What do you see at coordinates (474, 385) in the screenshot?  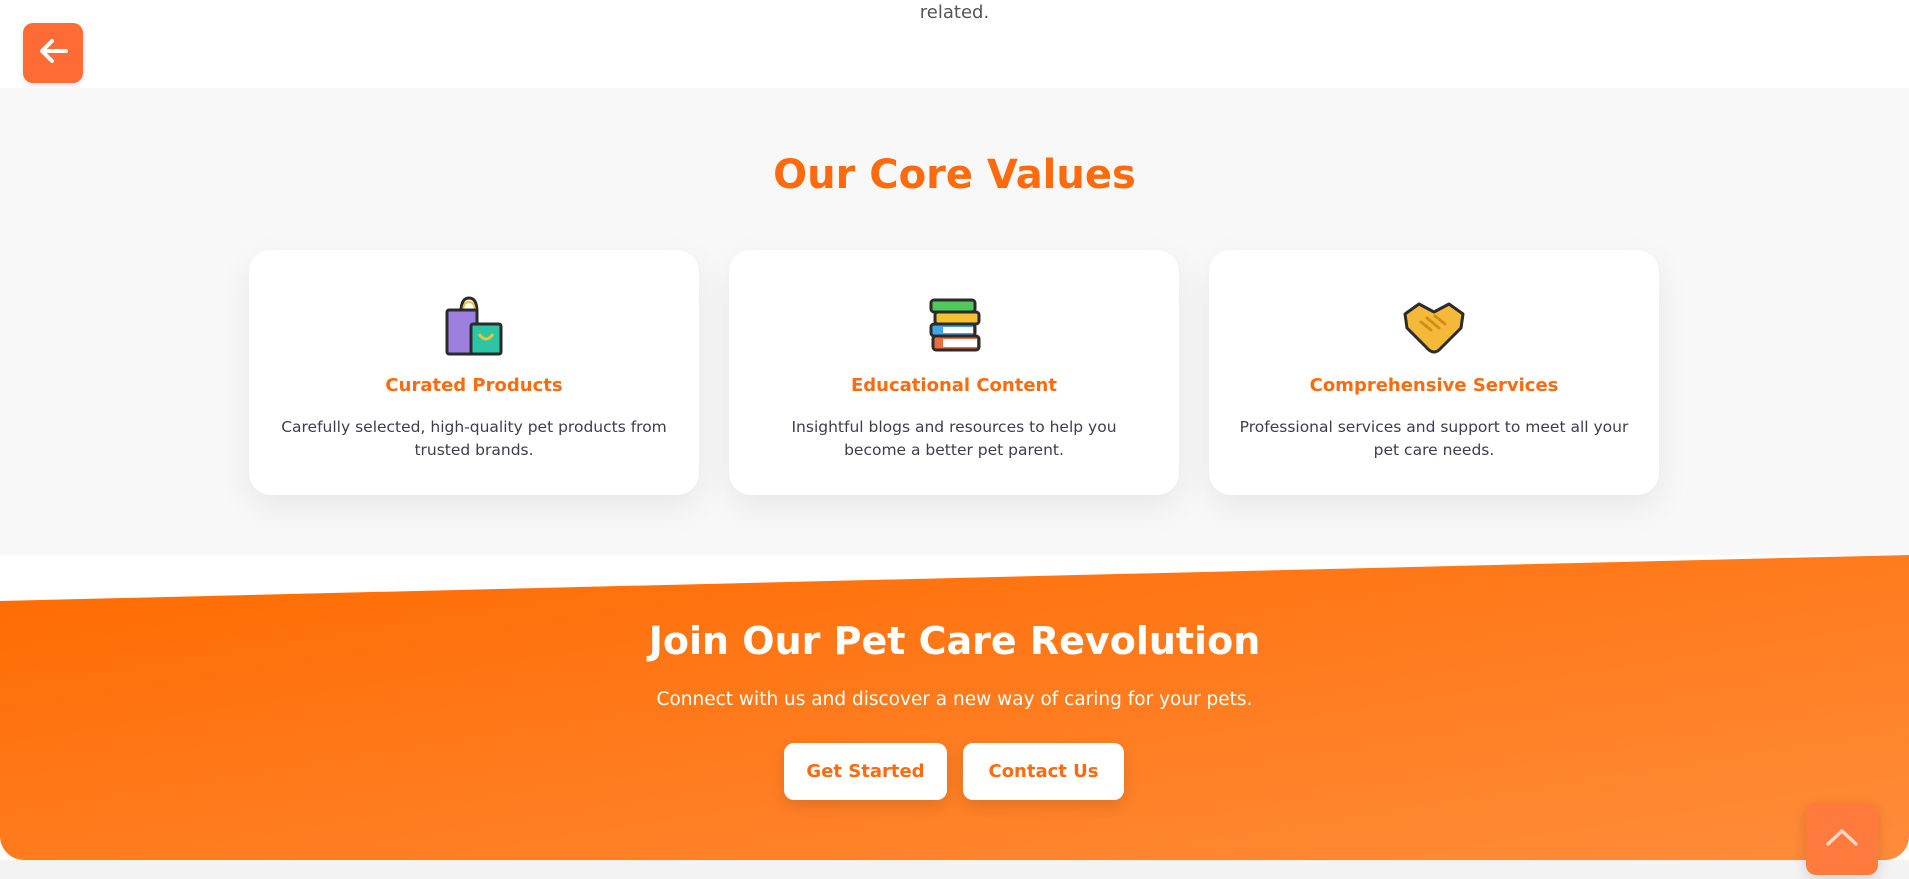 I see `card-title: Curated Products` at bounding box center [474, 385].